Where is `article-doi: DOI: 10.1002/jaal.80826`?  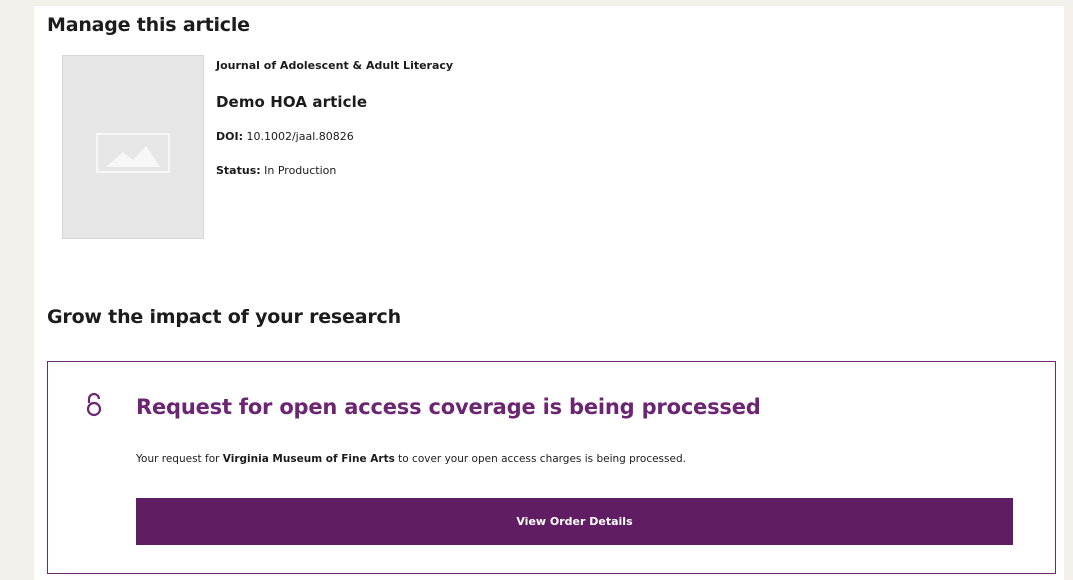 article-doi: DOI: 10.1002/jaal.80826 is located at coordinates (285, 136).